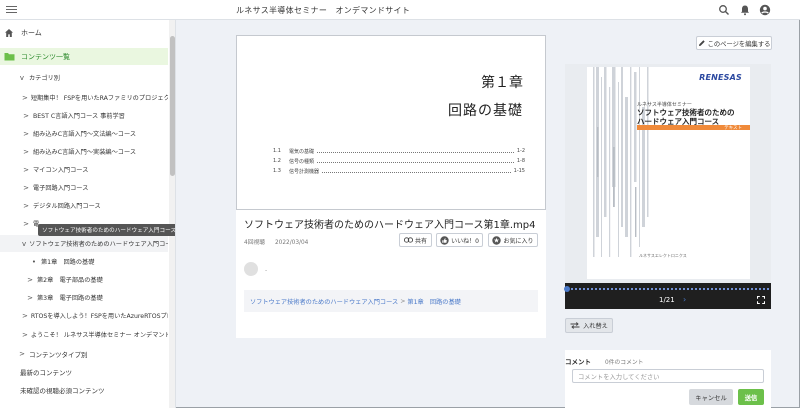 This screenshot has width=800, height=408. What do you see at coordinates (684, 299) in the screenshot?
I see `next-page-icon: ›` at bounding box center [684, 299].